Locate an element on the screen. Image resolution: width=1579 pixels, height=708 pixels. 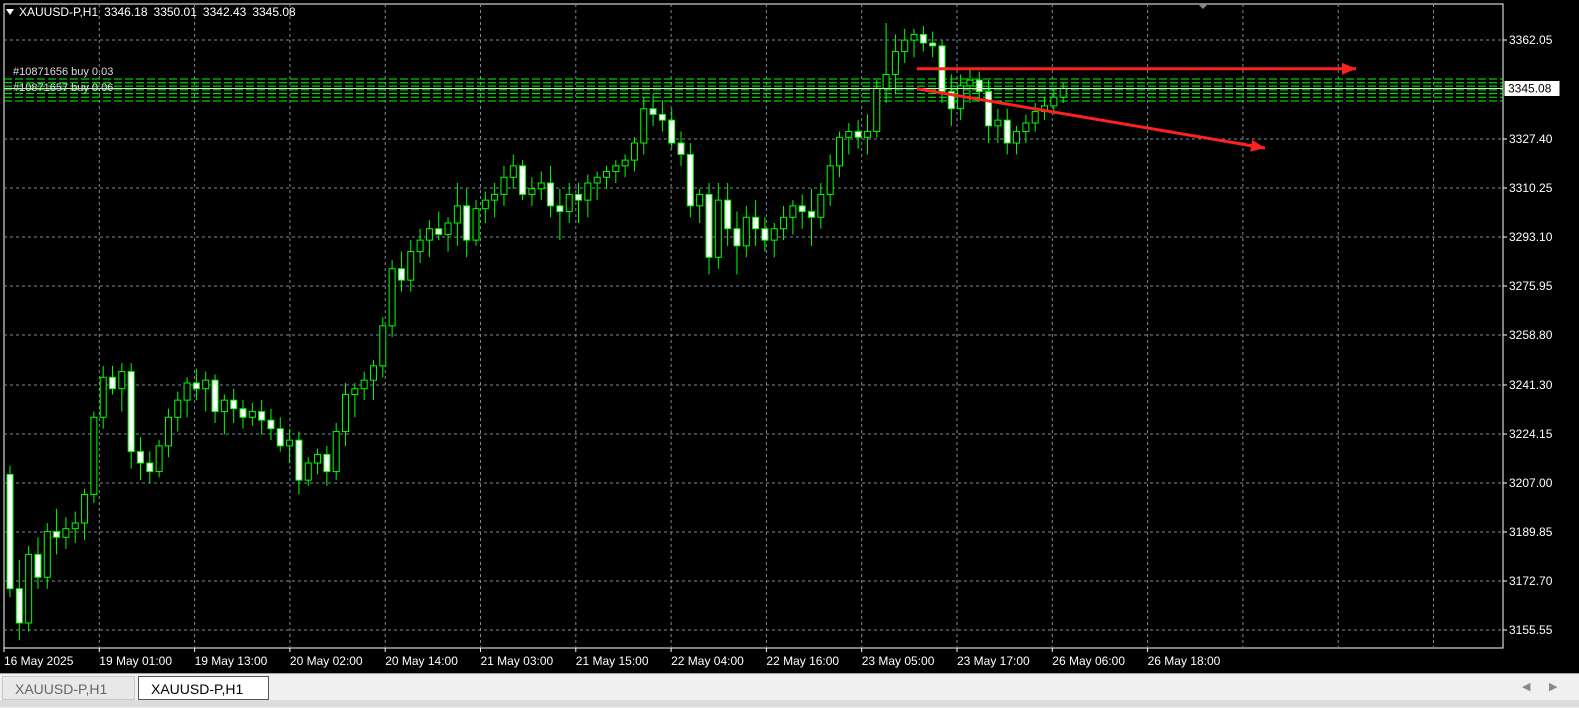
x-tick-label: 16 May 2025 is located at coordinates (39, 661).